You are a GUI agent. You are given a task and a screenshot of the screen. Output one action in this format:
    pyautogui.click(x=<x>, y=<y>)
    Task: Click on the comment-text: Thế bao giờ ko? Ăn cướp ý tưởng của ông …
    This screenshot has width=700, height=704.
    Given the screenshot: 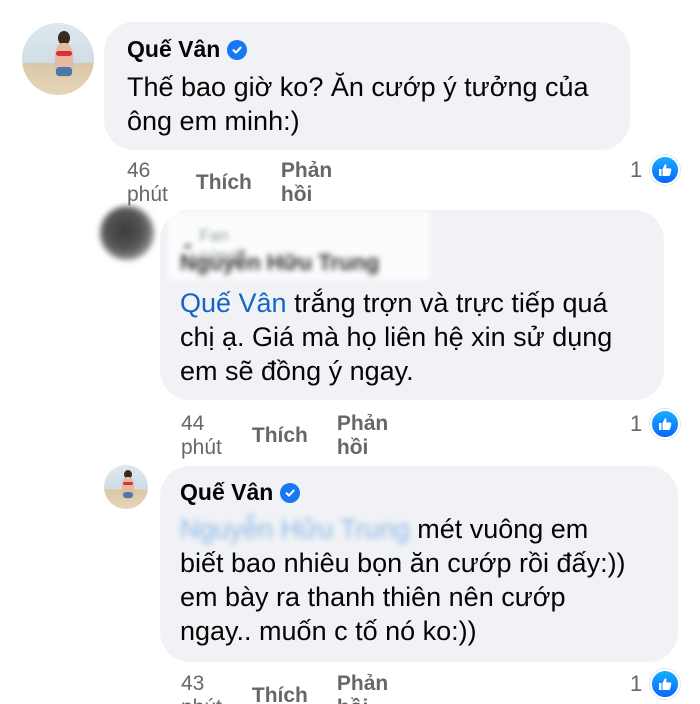 What is the action you would take?
    pyautogui.click(x=372, y=104)
    